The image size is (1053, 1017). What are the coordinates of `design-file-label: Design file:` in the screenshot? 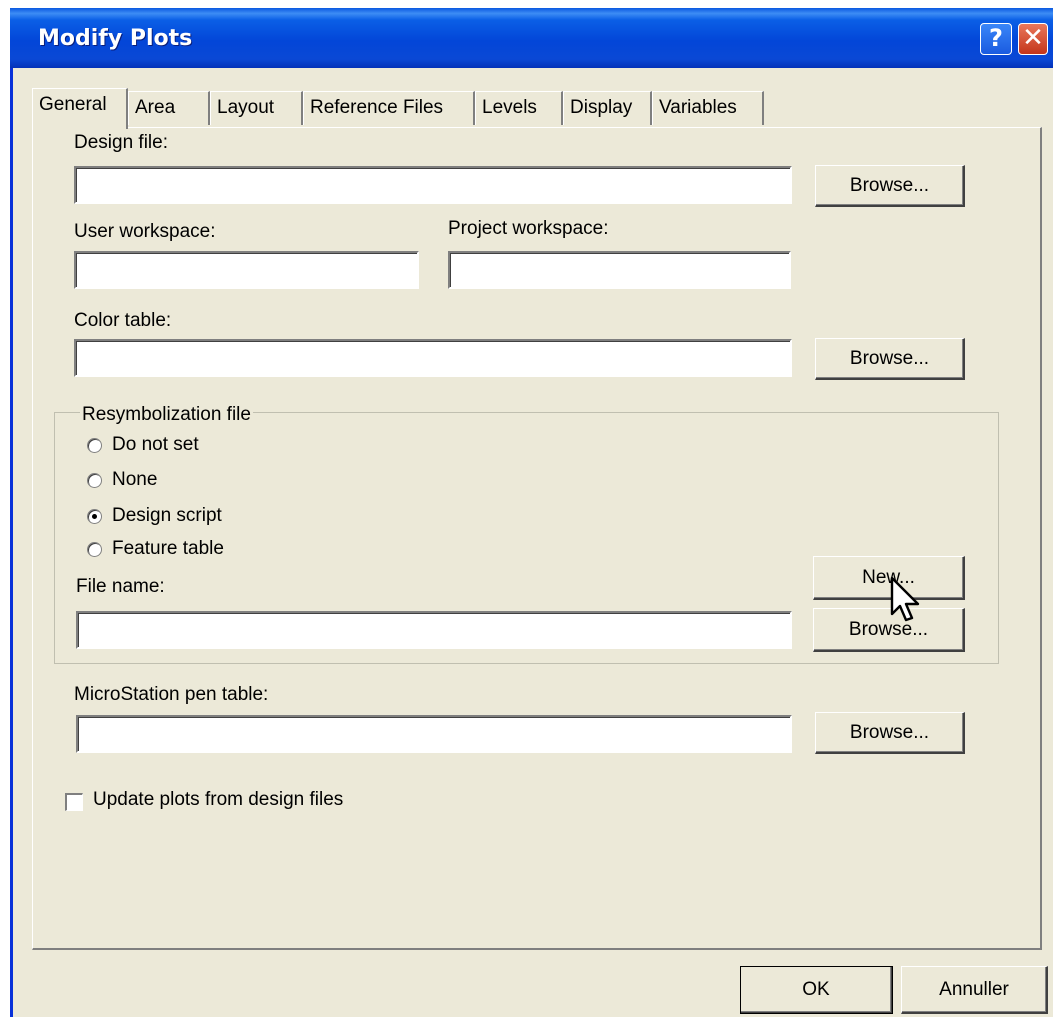 It's located at (121, 142).